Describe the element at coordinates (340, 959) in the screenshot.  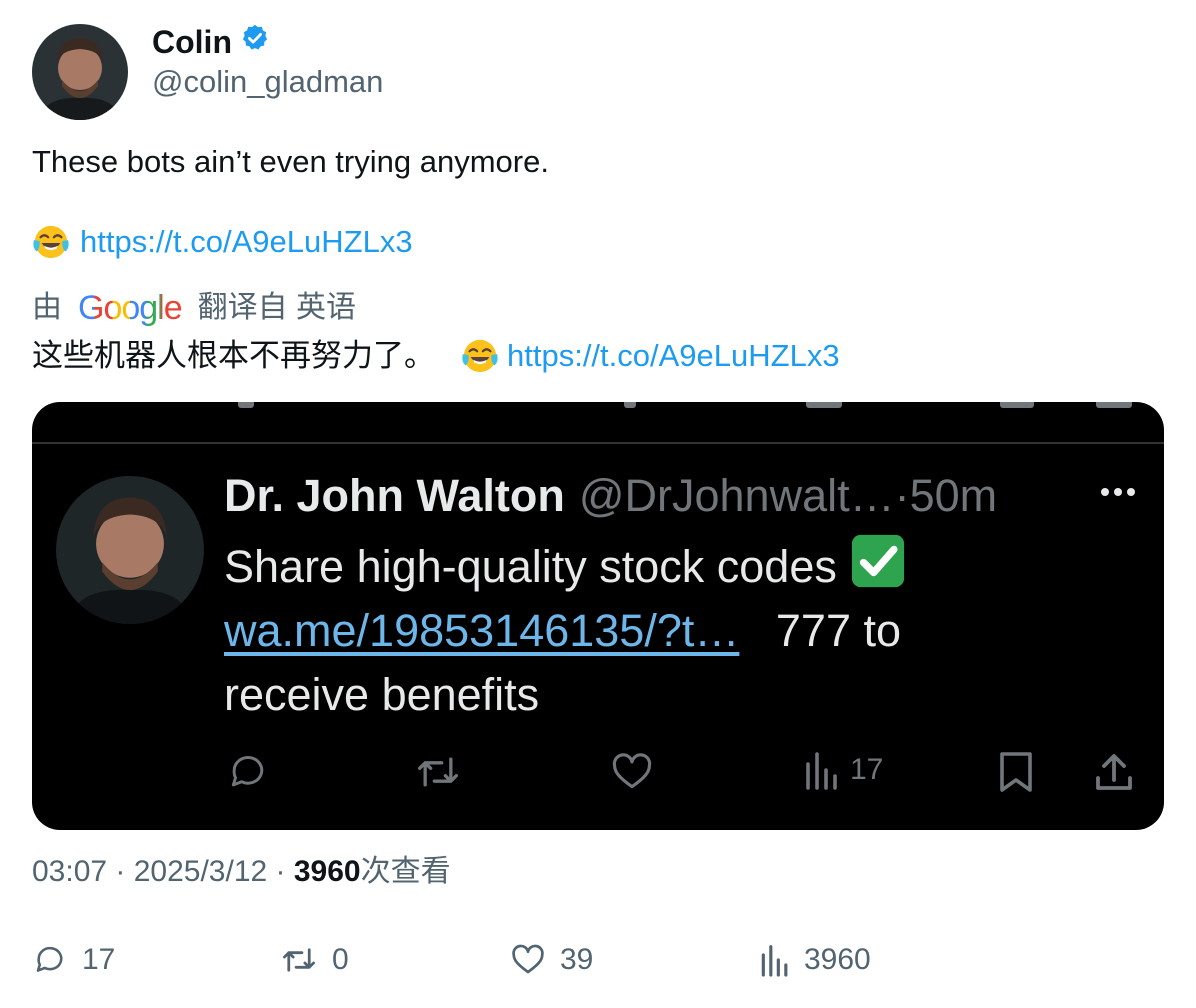
I see `retweet-count: 0` at that location.